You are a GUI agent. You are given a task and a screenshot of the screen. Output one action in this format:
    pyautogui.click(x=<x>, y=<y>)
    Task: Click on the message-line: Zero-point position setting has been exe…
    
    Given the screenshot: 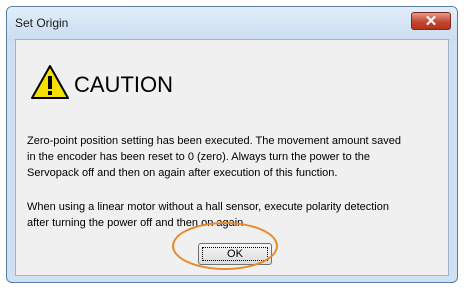 What is the action you would take?
    pyautogui.click(x=214, y=141)
    